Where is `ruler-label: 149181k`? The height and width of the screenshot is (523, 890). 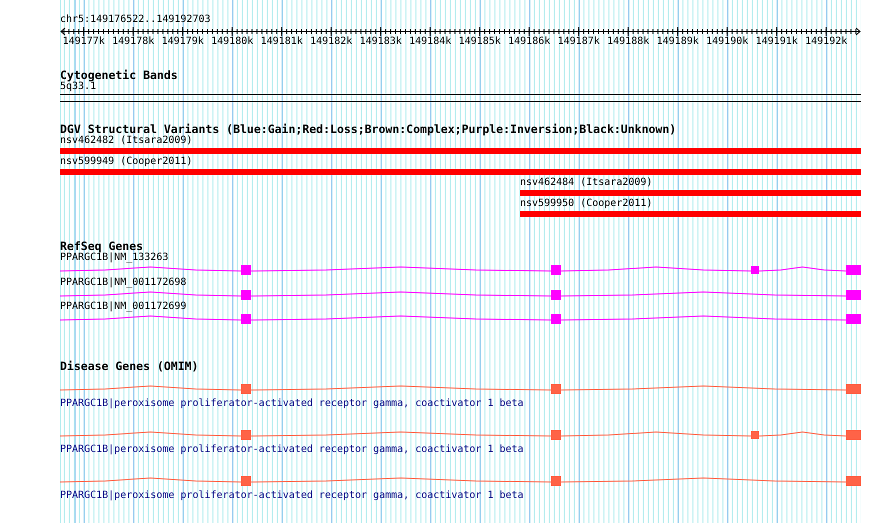 ruler-label: 149181k is located at coordinates (281, 41).